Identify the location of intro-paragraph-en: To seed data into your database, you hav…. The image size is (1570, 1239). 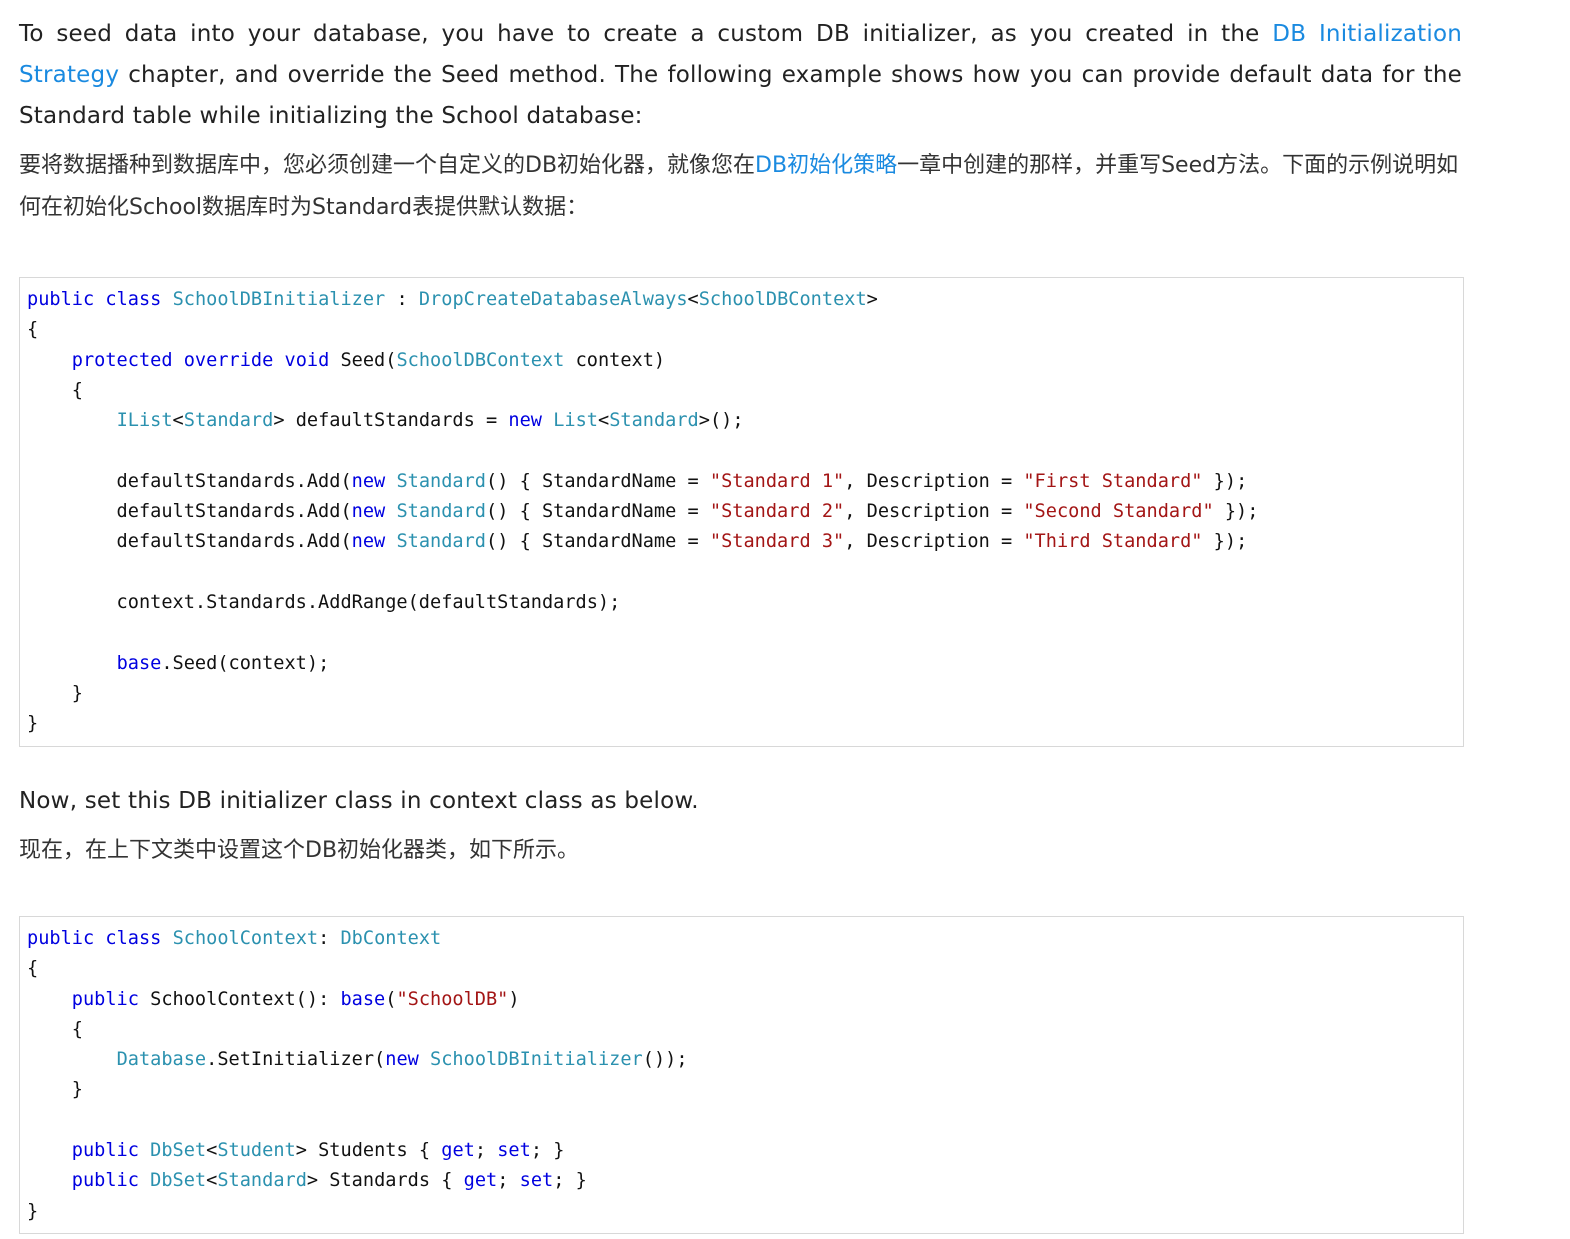
(740, 75).